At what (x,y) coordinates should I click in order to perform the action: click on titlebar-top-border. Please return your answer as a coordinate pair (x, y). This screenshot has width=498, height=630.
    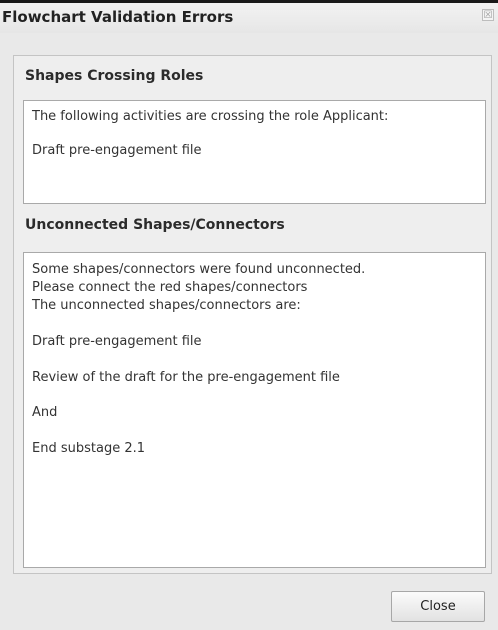
    Looking at the image, I should click on (249, 1).